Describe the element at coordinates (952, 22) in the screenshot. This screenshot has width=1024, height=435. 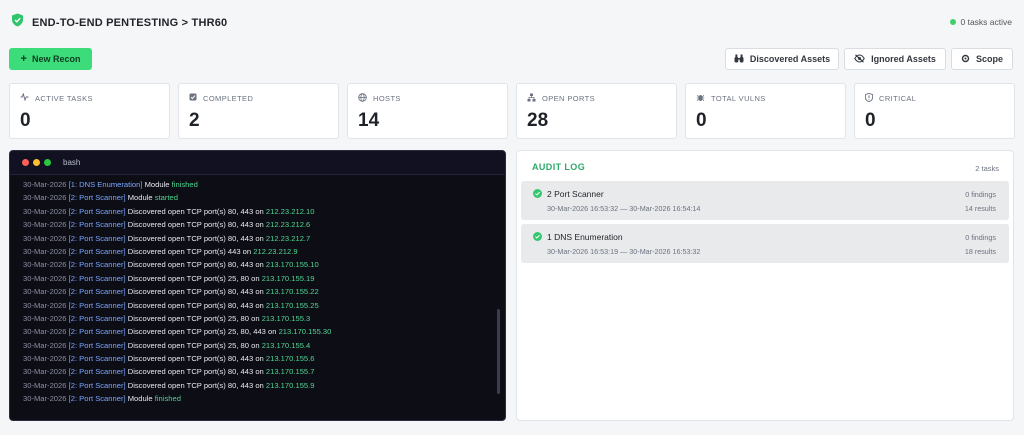
I see `status-dot-icon` at that location.